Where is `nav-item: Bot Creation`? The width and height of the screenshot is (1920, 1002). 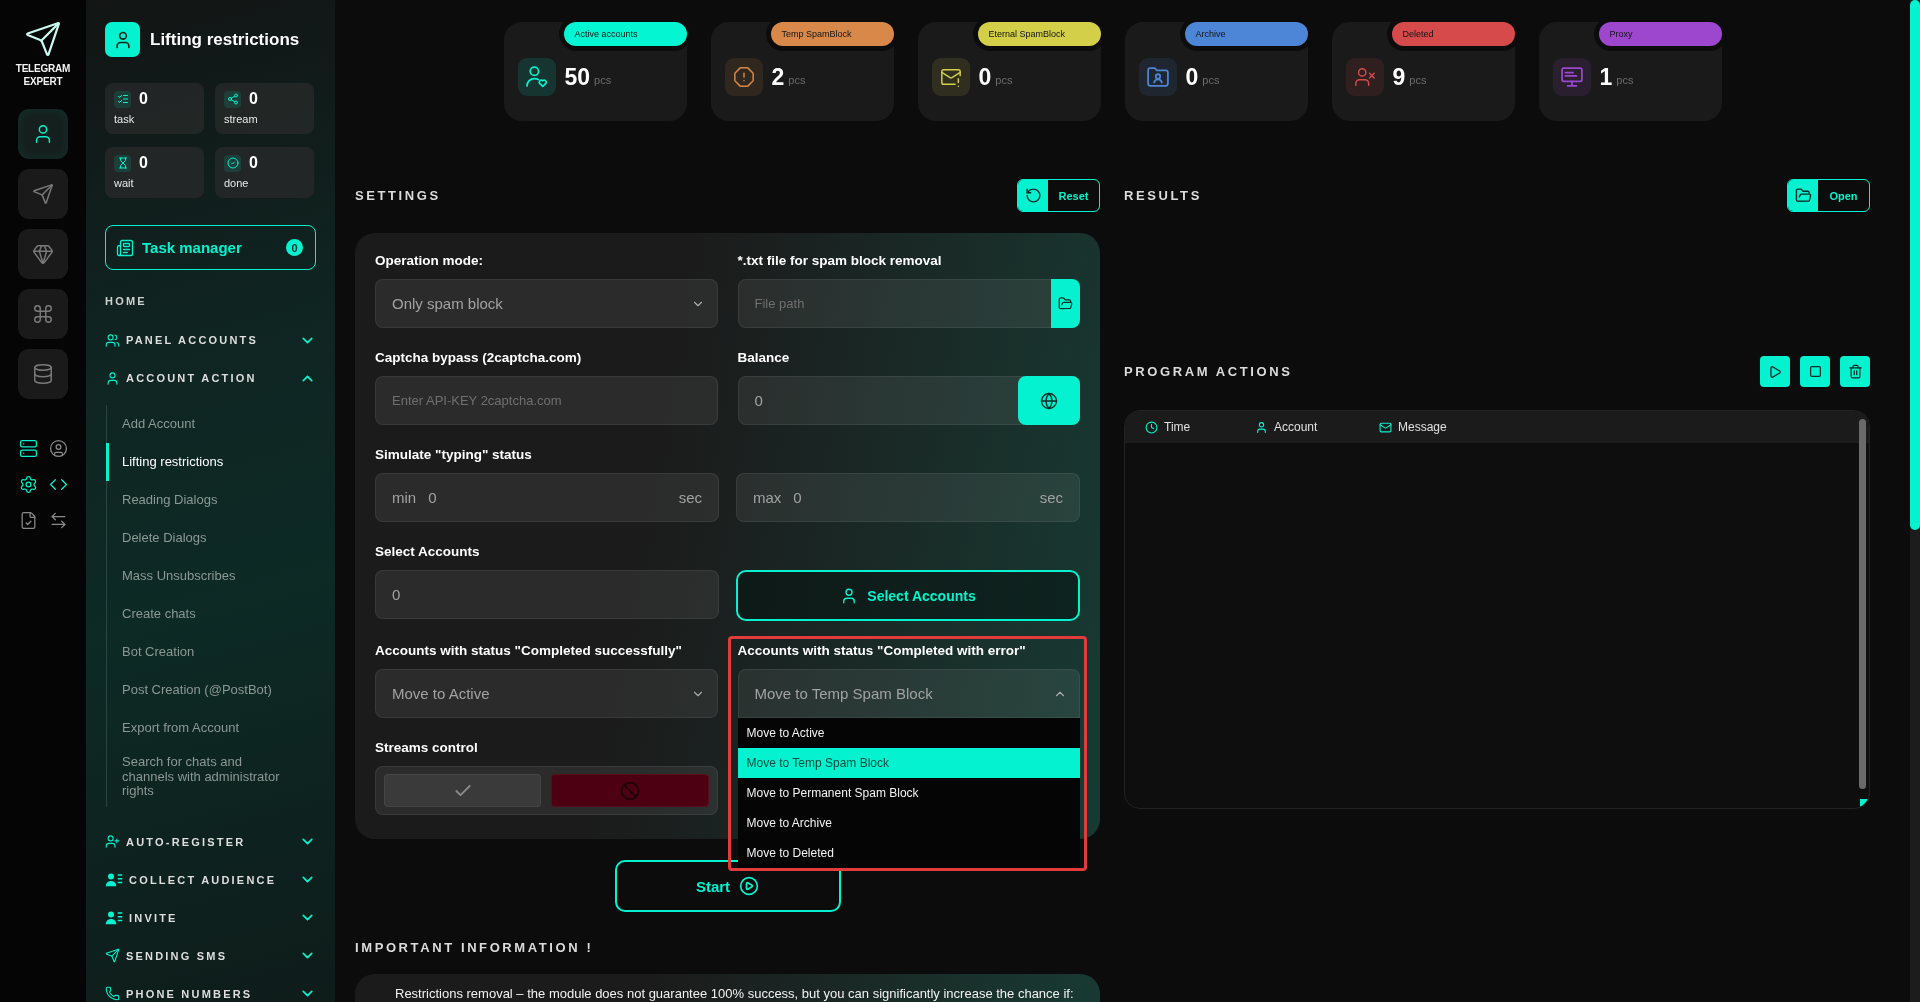
nav-item: Bot Creation is located at coordinates (211, 652).